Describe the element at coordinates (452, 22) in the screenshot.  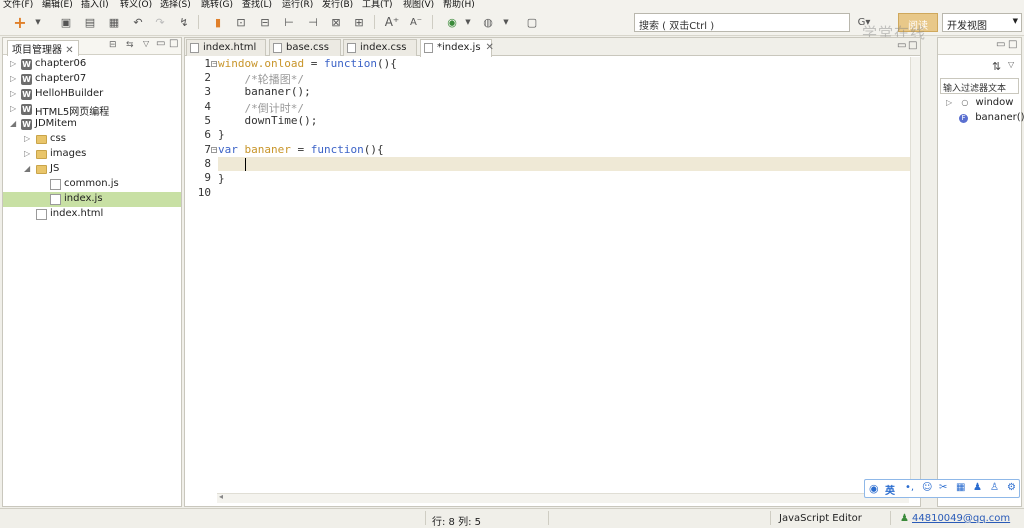
I see `run-icon: ◉` at that location.